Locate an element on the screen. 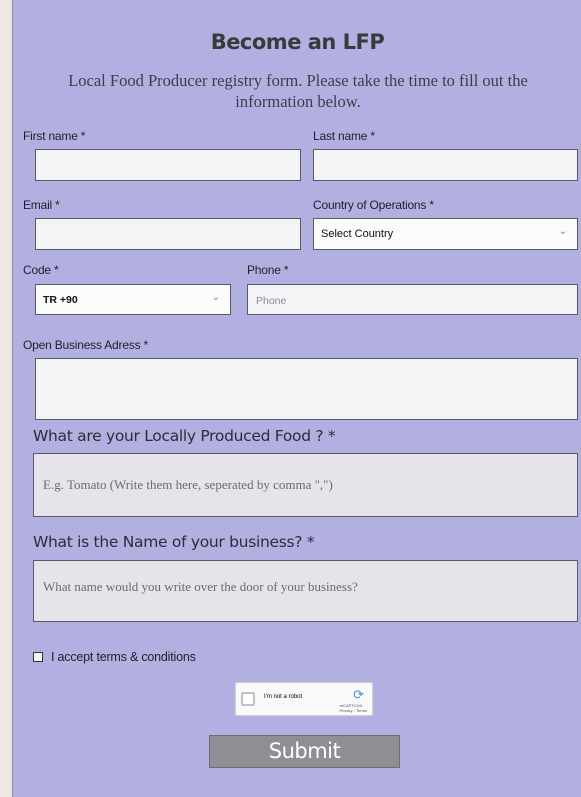 The height and width of the screenshot is (797, 581). submit-button: Submit is located at coordinates (304, 751).